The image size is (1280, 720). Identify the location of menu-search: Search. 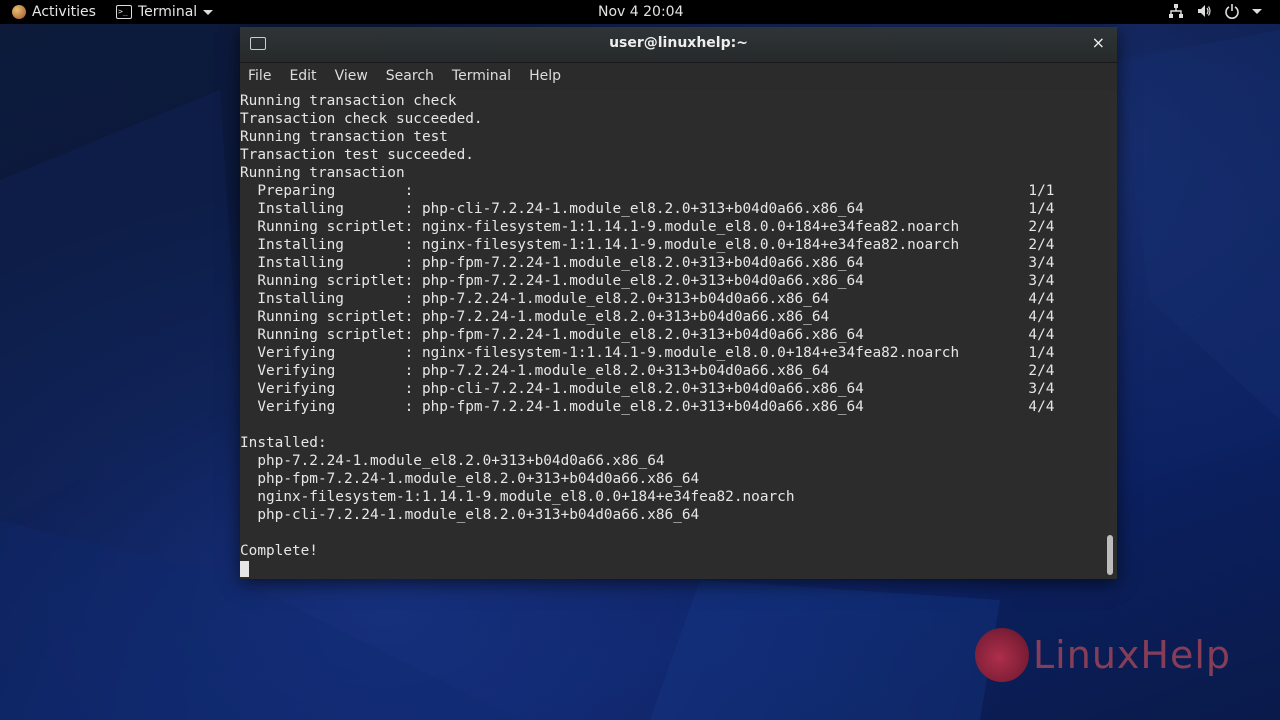
(410, 77).